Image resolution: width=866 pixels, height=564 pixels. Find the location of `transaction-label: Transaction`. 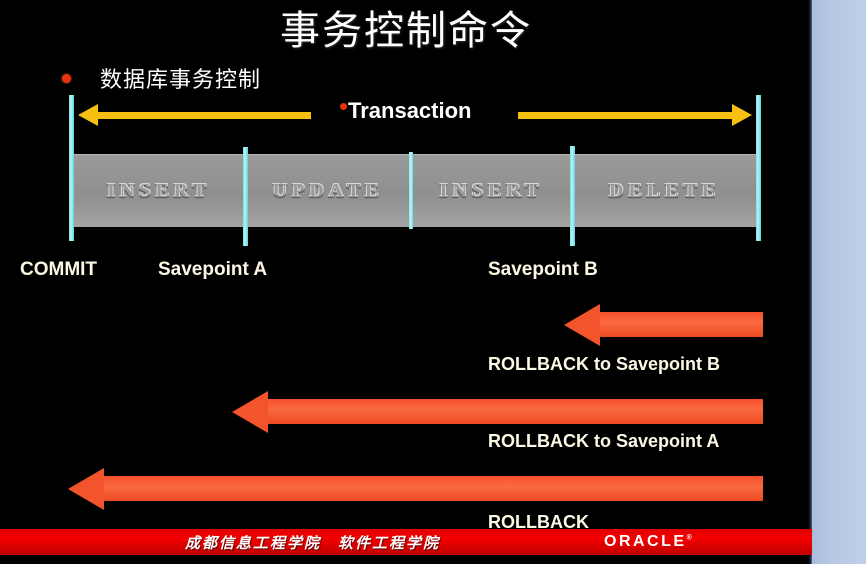

transaction-label: Transaction is located at coordinates (405, 111).